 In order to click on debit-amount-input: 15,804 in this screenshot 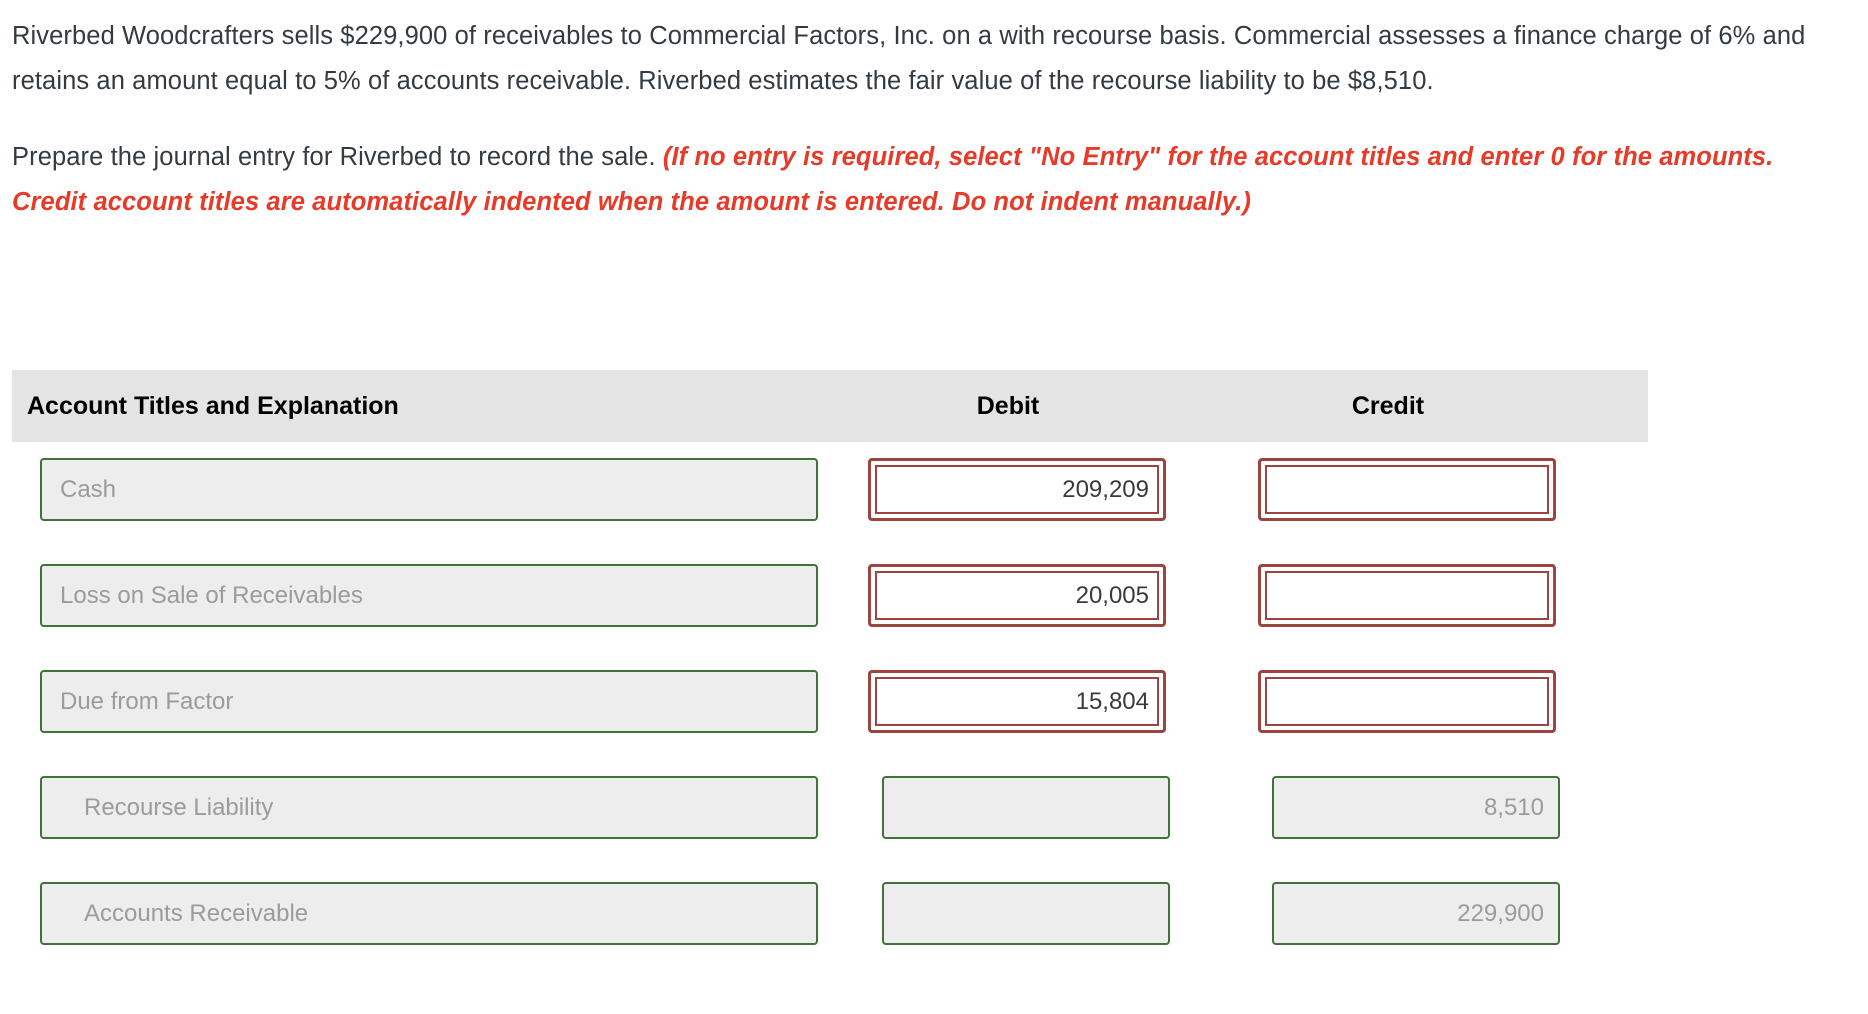, I will do `click(1017, 701)`.